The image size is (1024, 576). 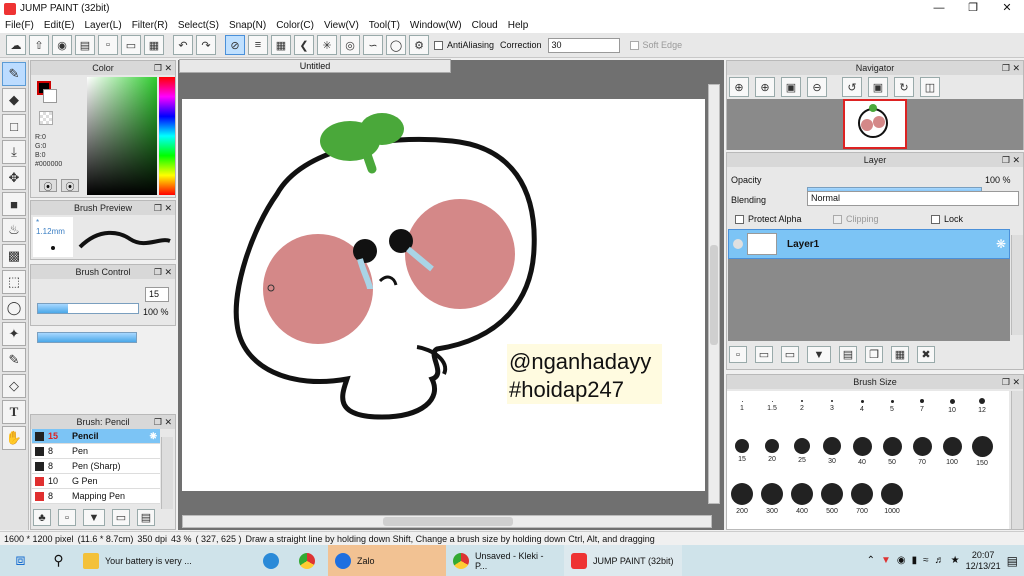 What do you see at coordinates (153, 436) in the screenshot?
I see `brush-settings-icon: ❋` at bounding box center [153, 436].